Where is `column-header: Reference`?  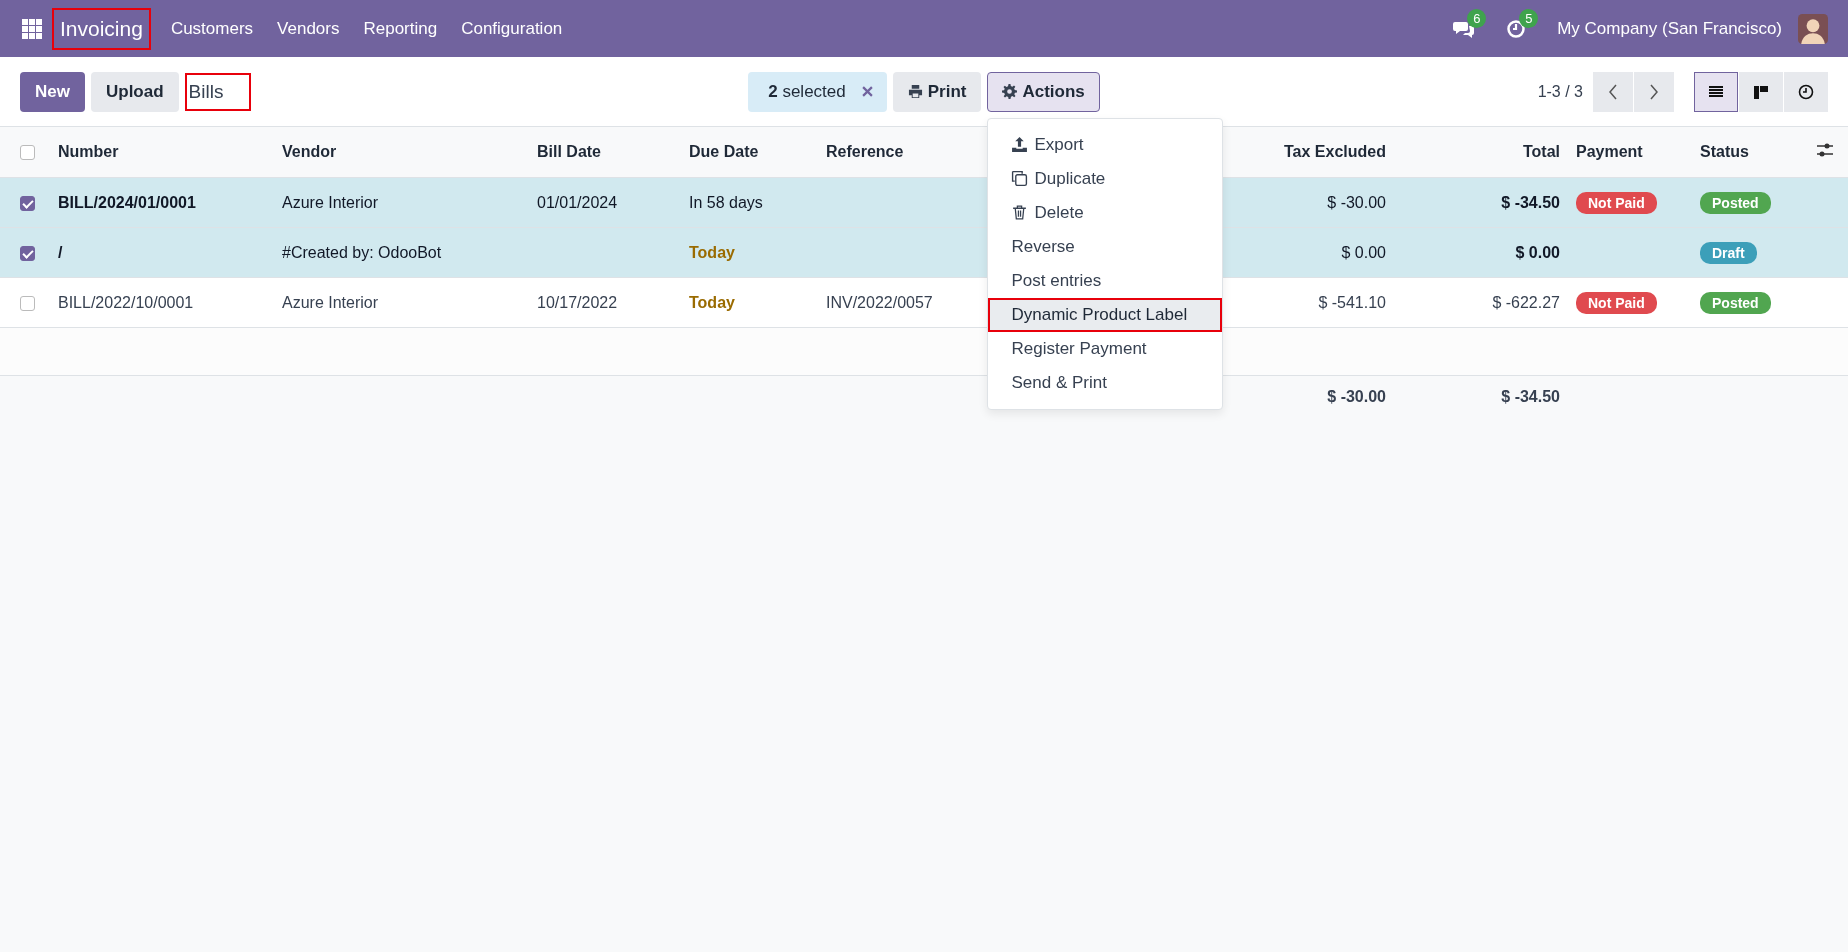
column-header: Reference is located at coordinates (865, 151).